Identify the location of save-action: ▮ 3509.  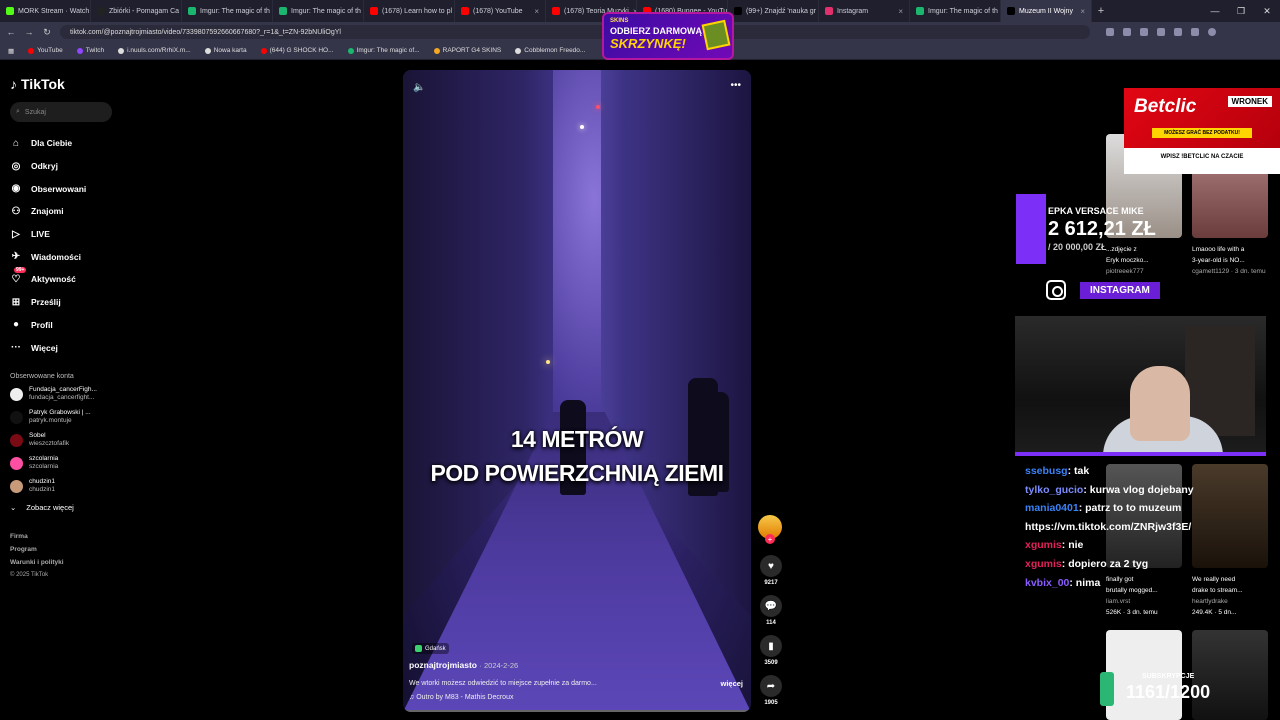
(771, 650).